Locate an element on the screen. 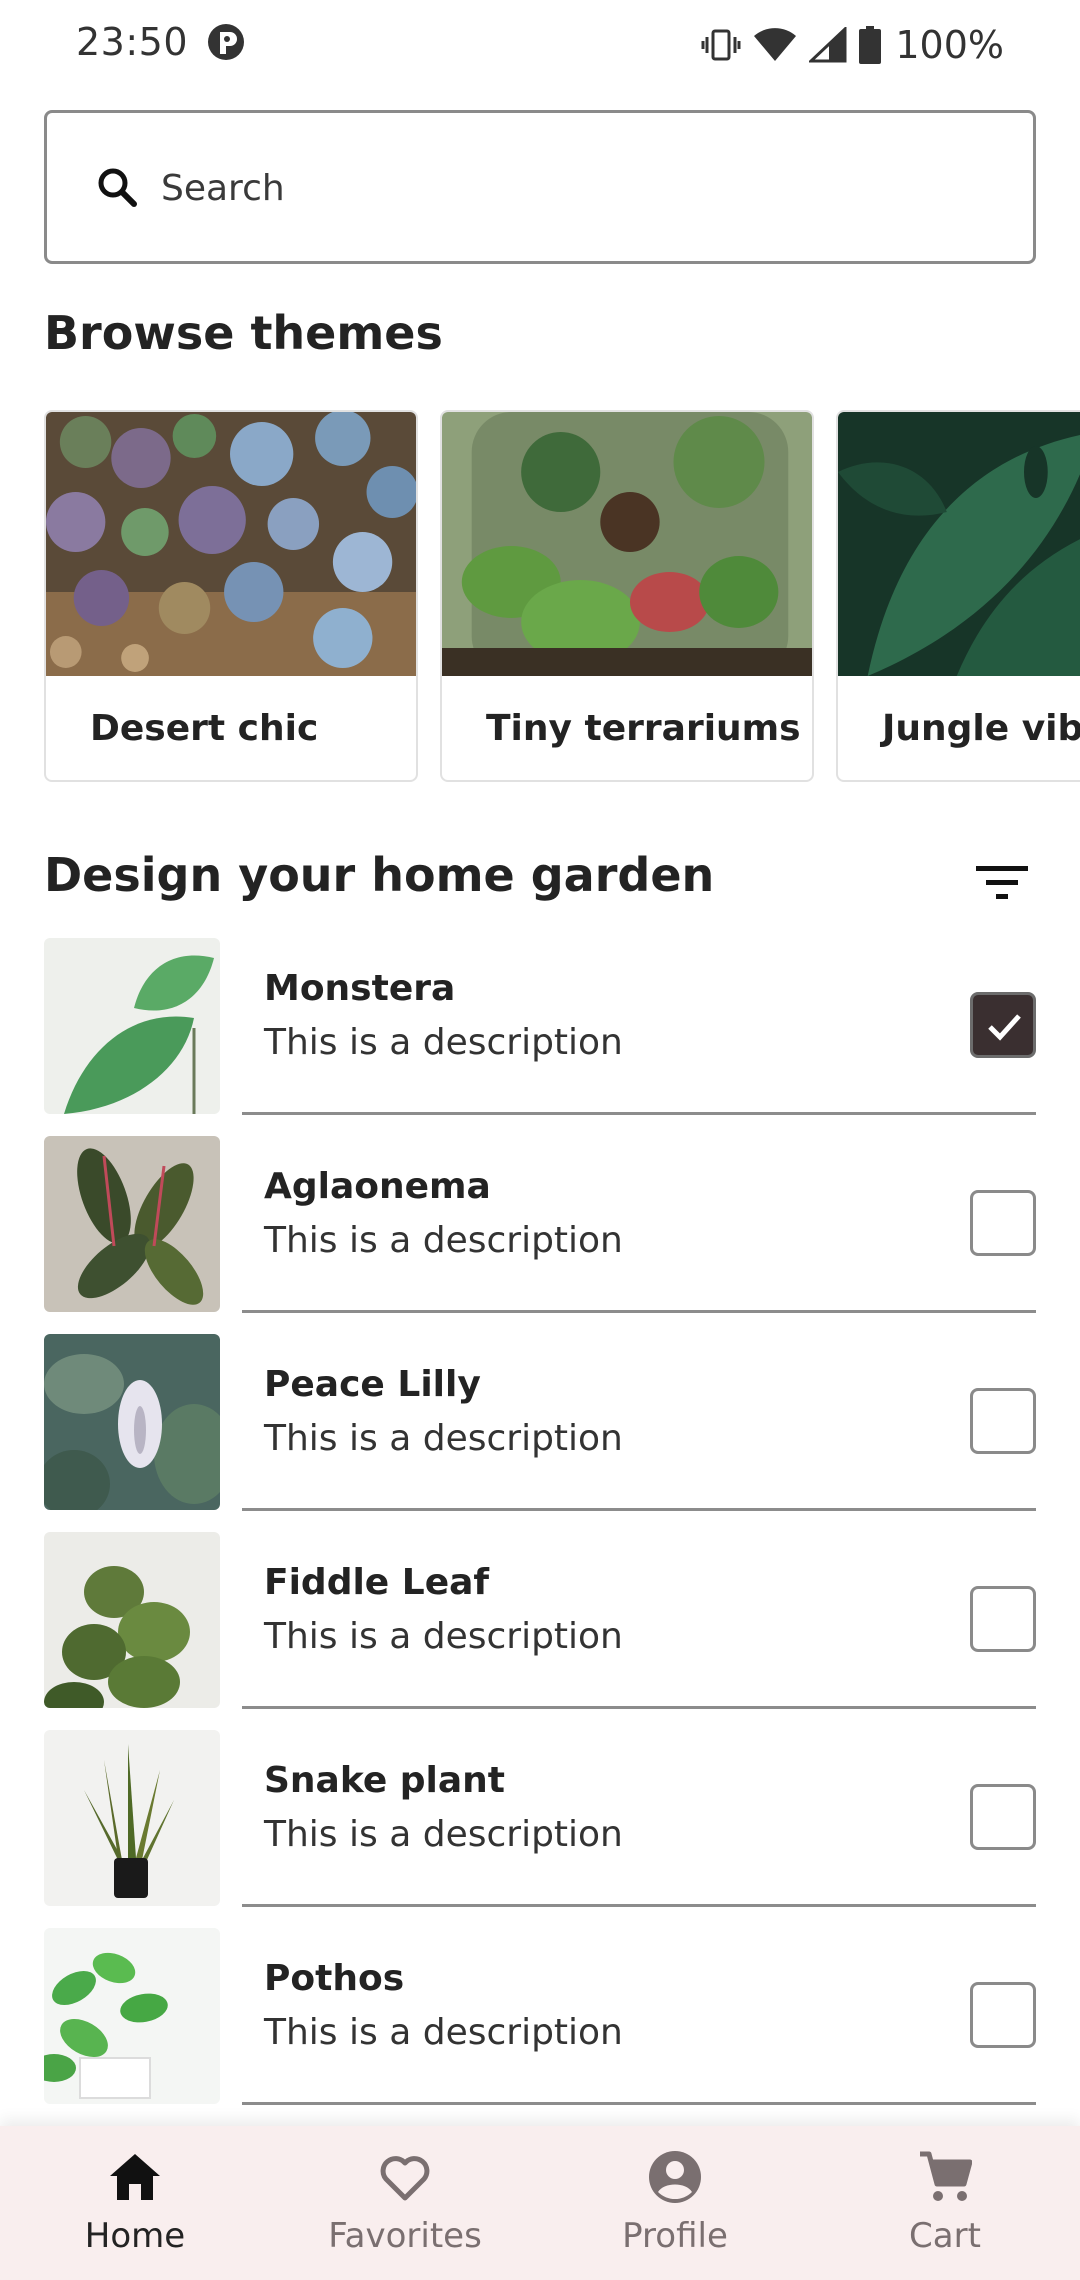  vibrate-icon is located at coordinates (721, 45).